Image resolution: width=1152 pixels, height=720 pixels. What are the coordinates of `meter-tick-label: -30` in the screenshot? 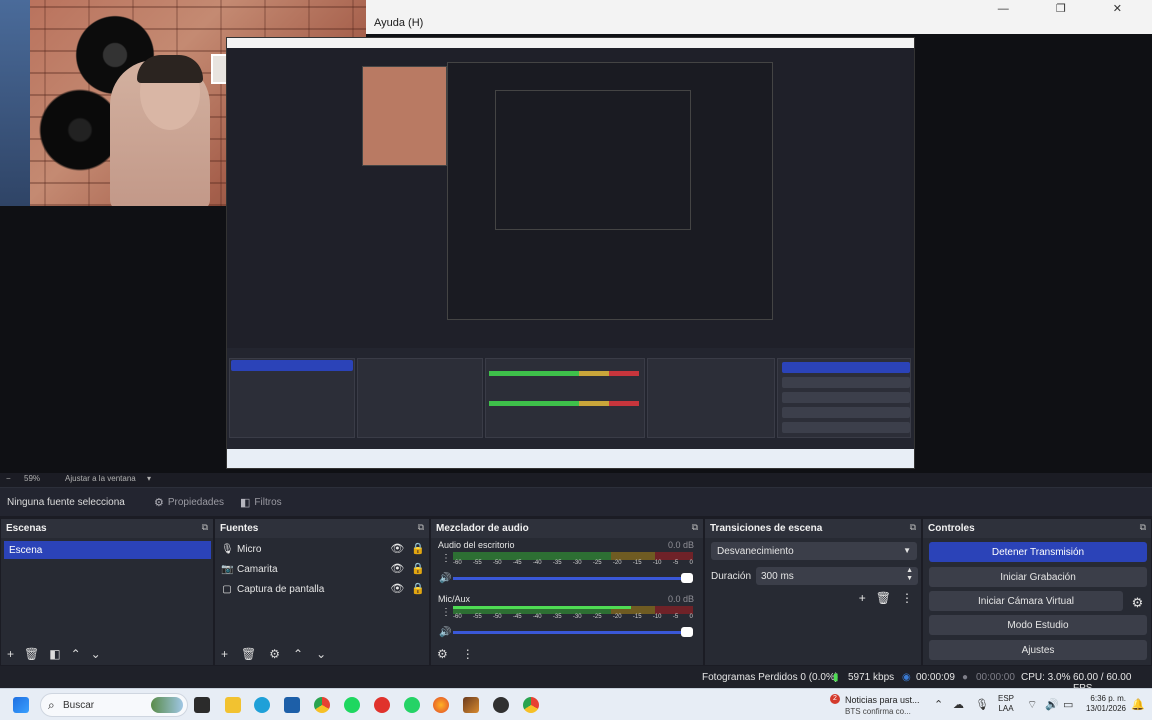 It's located at (577, 563).